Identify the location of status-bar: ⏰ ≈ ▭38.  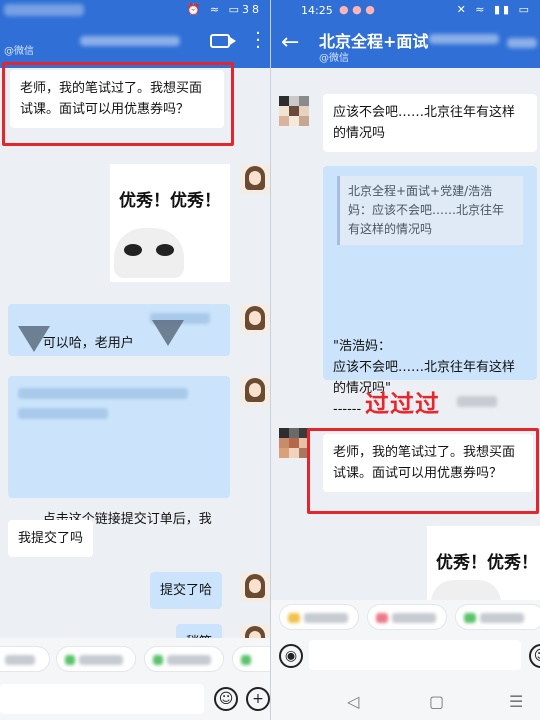
(135, 11).